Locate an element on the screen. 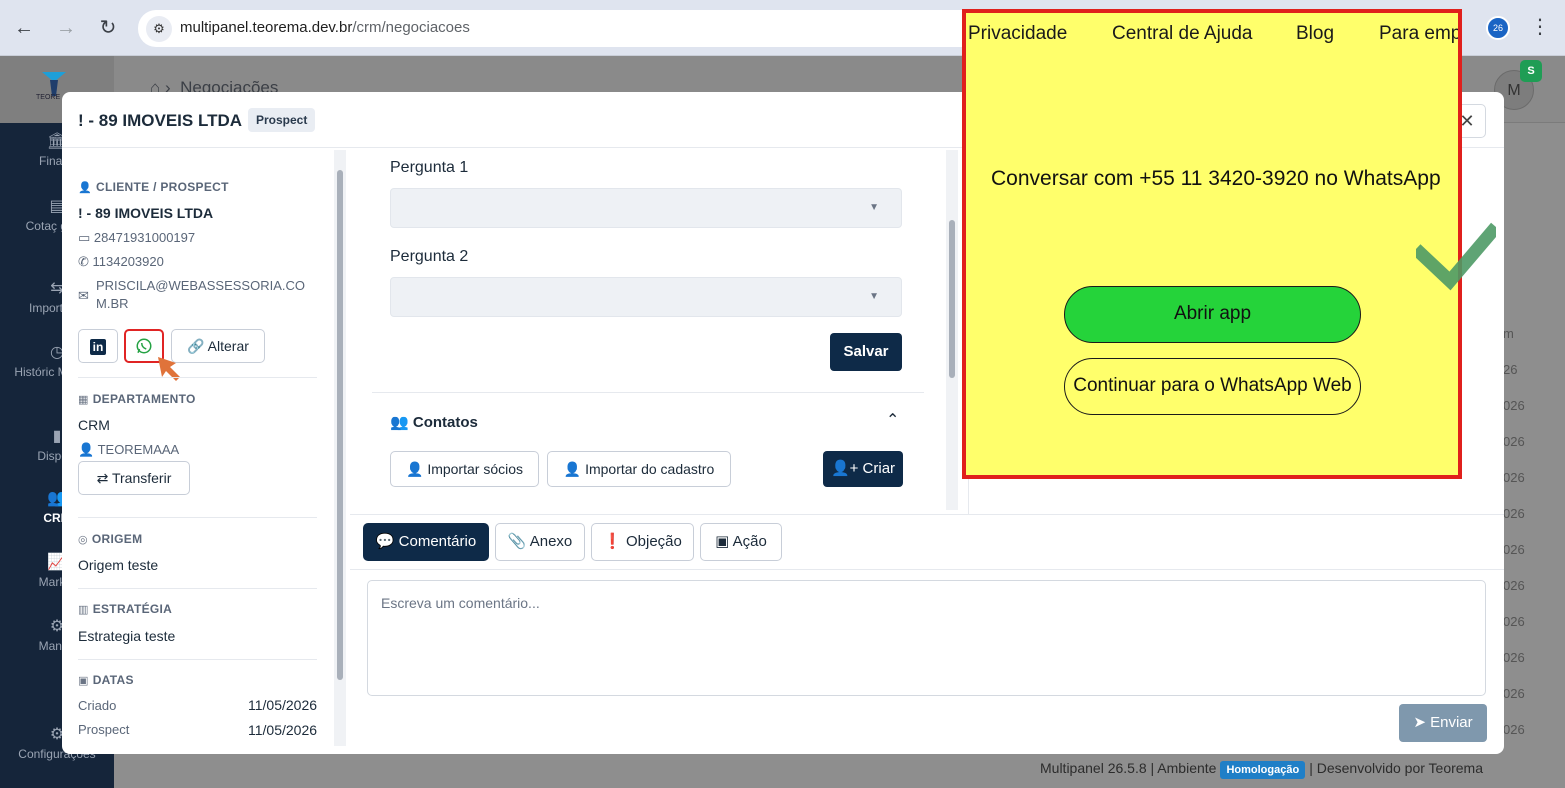 The height and width of the screenshot is (788, 1565). open-app-button: Abrir app is located at coordinates (1212, 314).